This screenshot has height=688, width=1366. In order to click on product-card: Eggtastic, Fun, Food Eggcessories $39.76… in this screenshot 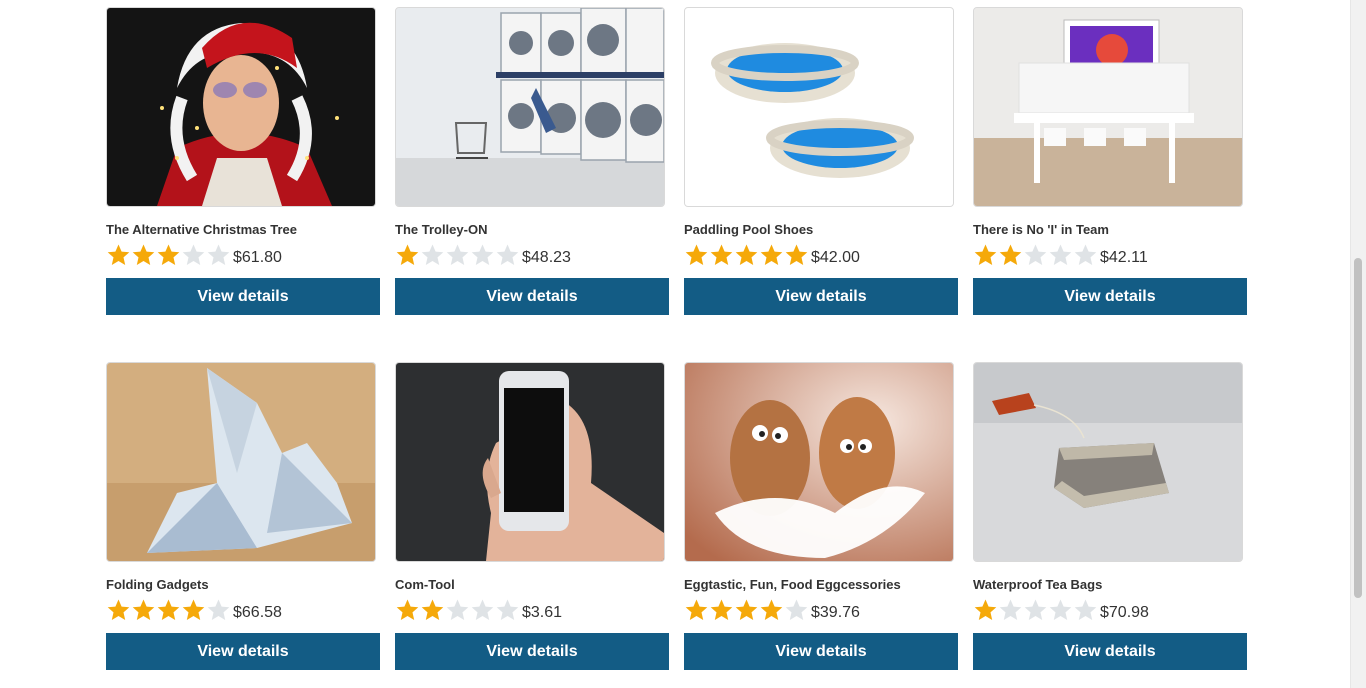, I will do `click(821, 516)`.